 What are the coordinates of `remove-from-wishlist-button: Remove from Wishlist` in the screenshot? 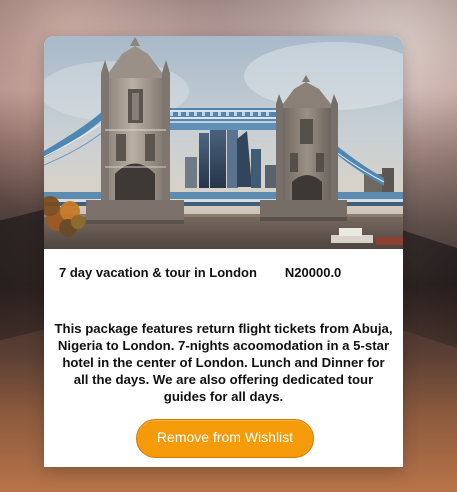 It's located at (225, 438).